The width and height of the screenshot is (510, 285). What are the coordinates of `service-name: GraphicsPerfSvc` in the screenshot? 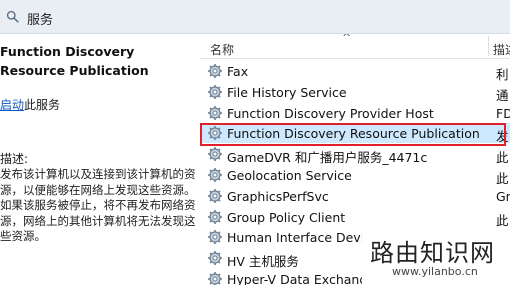 It's located at (278, 196).